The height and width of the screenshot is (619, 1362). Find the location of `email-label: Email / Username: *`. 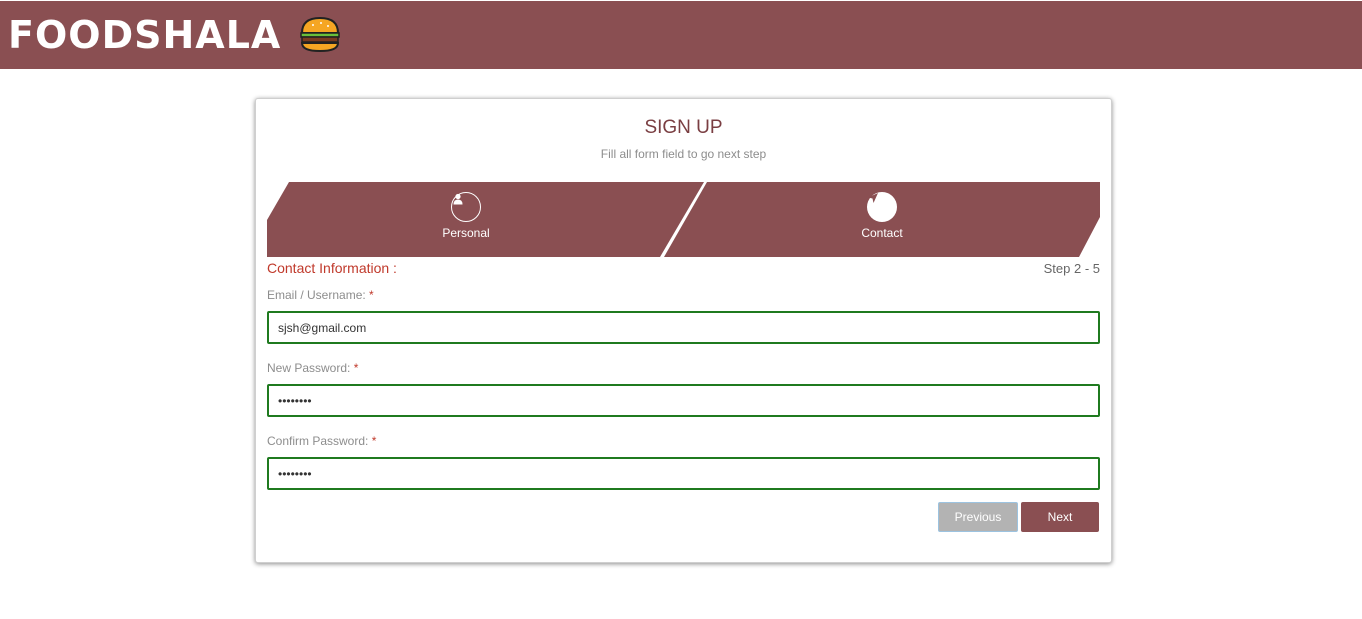

email-label: Email / Username: * is located at coordinates (320, 295).